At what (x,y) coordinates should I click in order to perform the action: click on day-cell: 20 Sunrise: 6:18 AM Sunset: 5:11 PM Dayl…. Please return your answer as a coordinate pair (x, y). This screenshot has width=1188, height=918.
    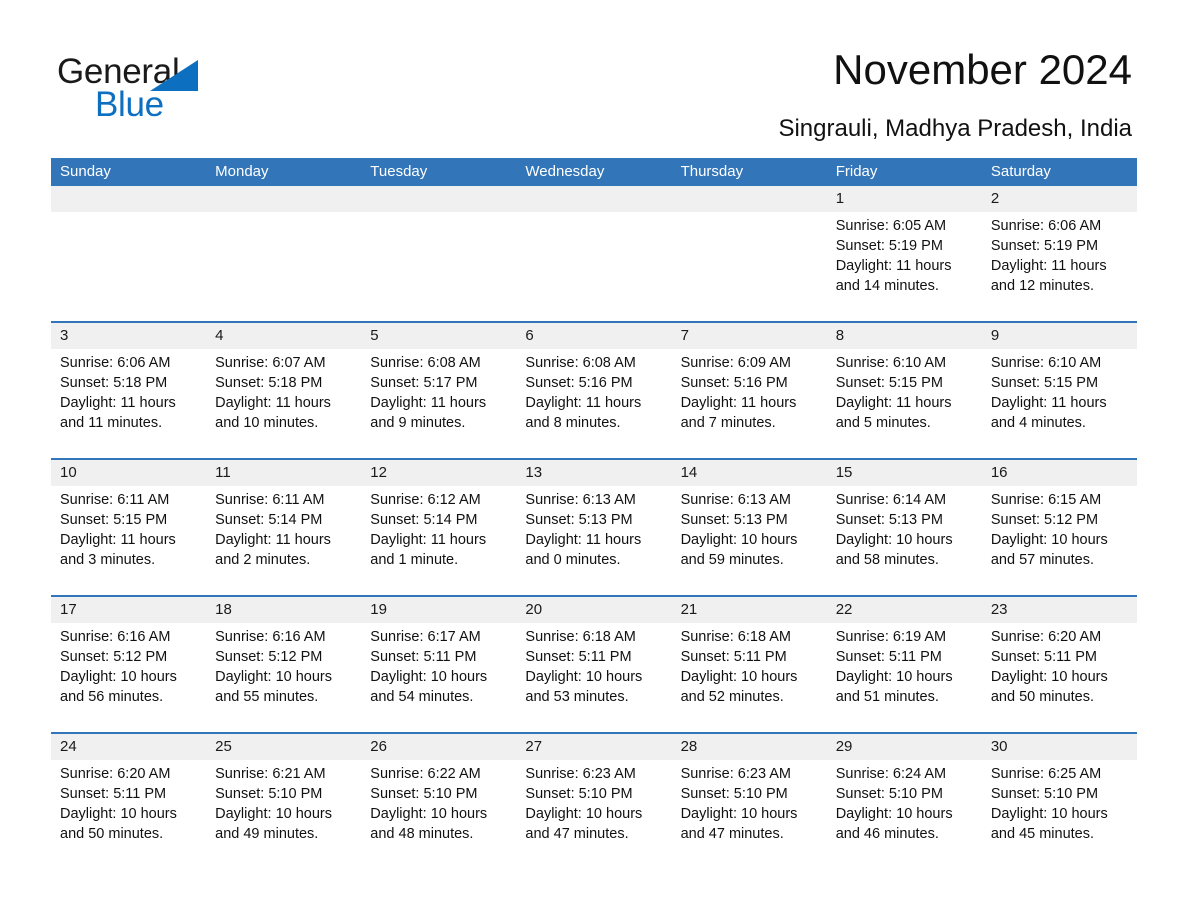
    Looking at the image, I should click on (594, 664).